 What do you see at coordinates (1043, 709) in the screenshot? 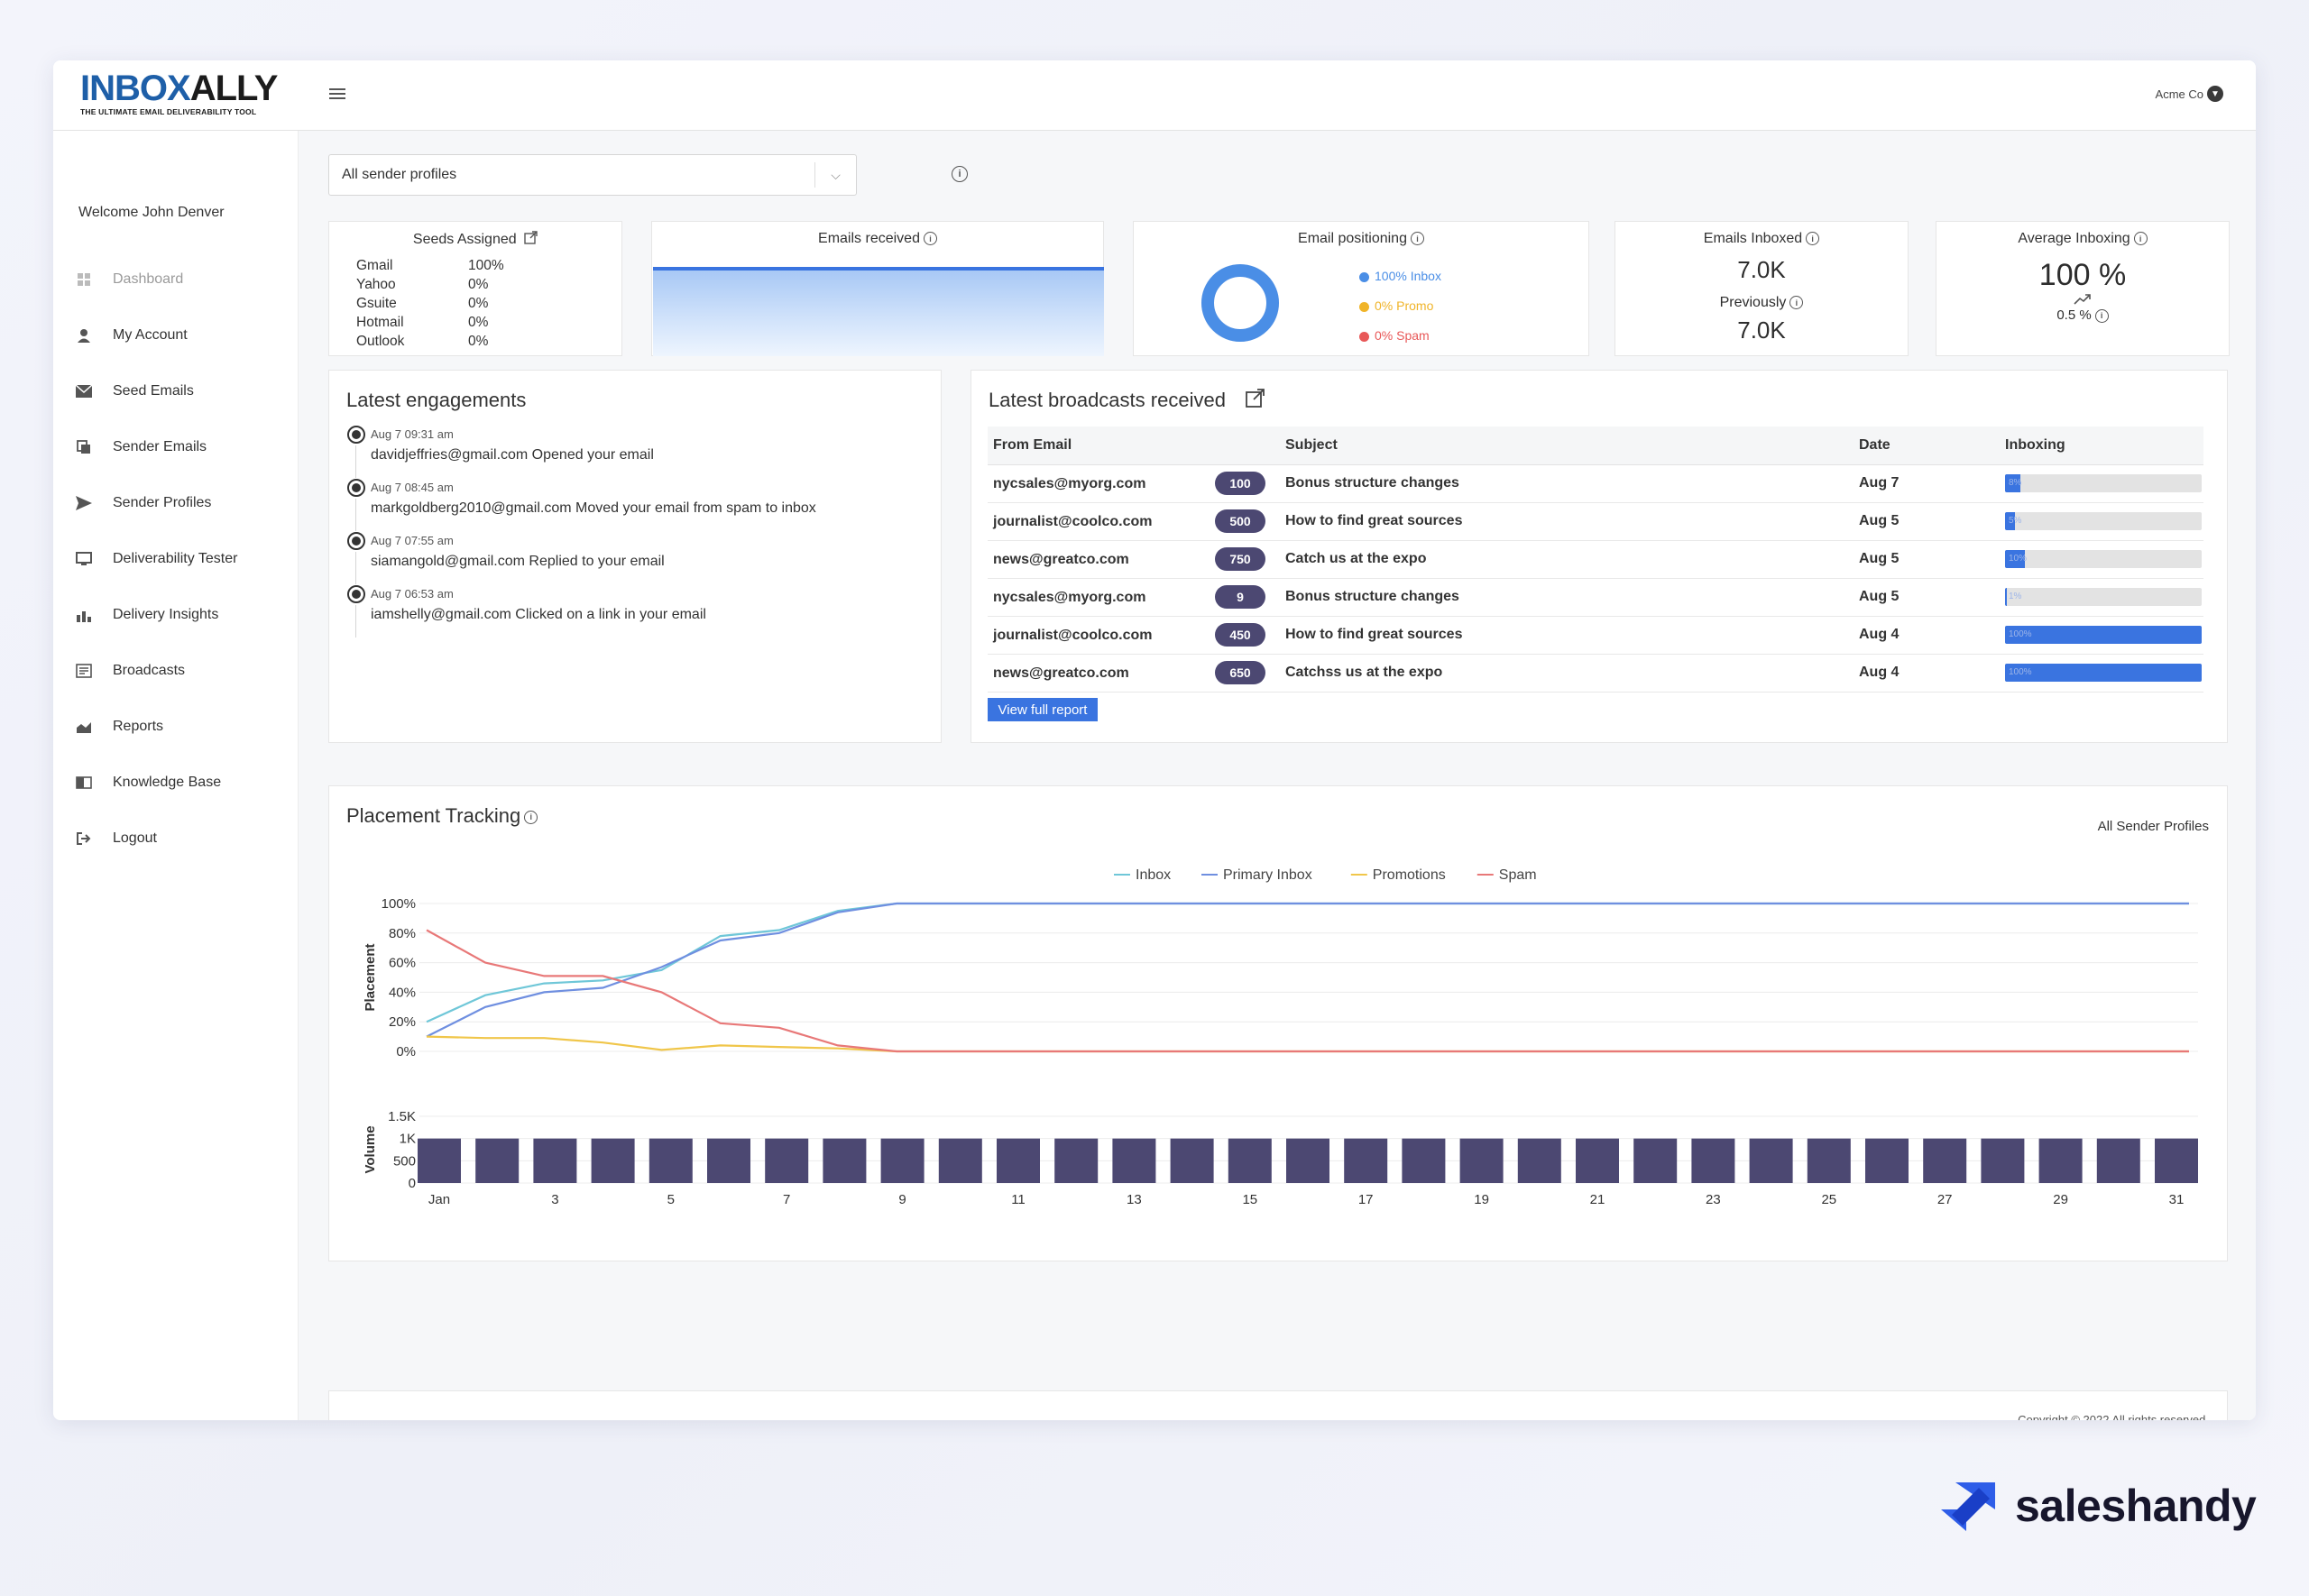
I see `view-full-report-button: View full report` at bounding box center [1043, 709].